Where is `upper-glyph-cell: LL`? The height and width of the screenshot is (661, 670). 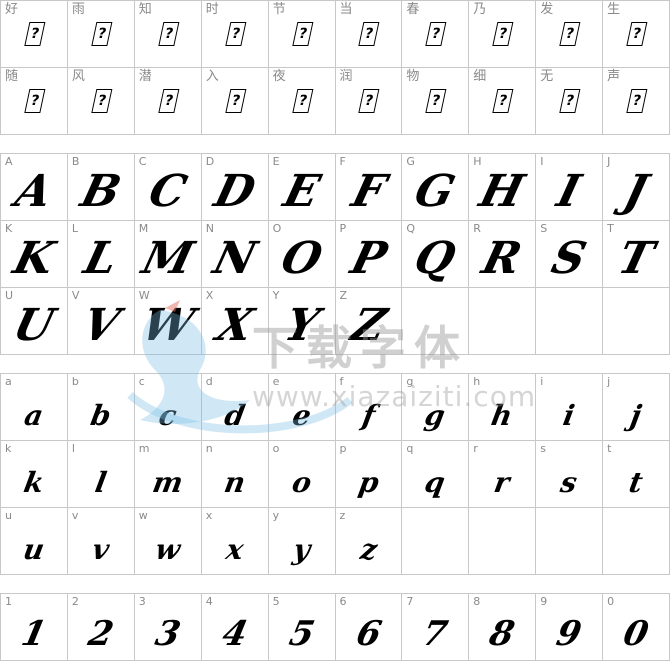 upper-glyph-cell: LL is located at coordinates (101, 254).